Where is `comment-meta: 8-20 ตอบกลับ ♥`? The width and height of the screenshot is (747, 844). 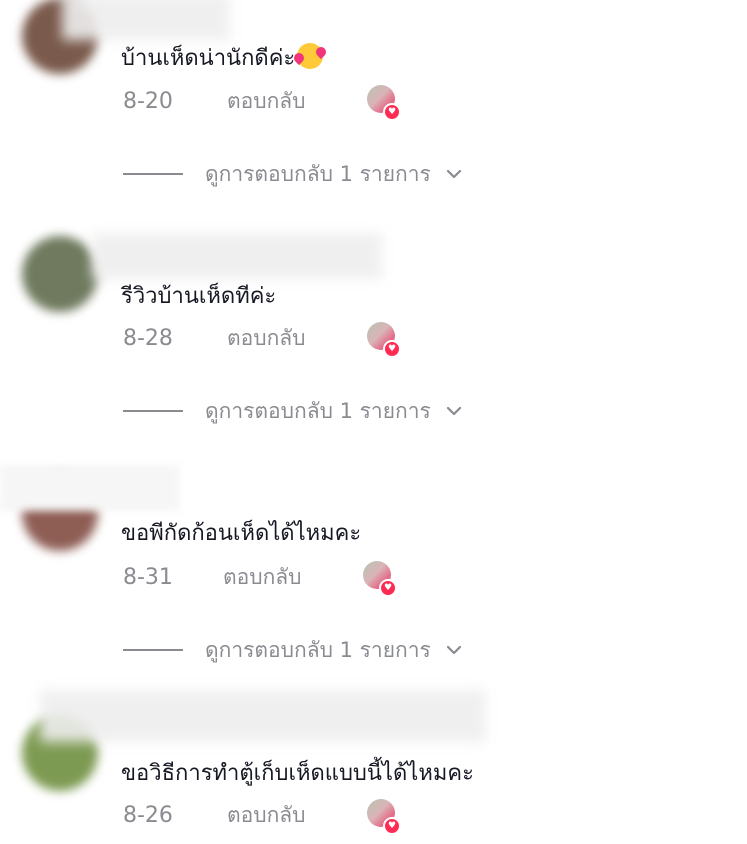 comment-meta: 8-20 ตอบกลับ ♥ is located at coordinates (262, 103).